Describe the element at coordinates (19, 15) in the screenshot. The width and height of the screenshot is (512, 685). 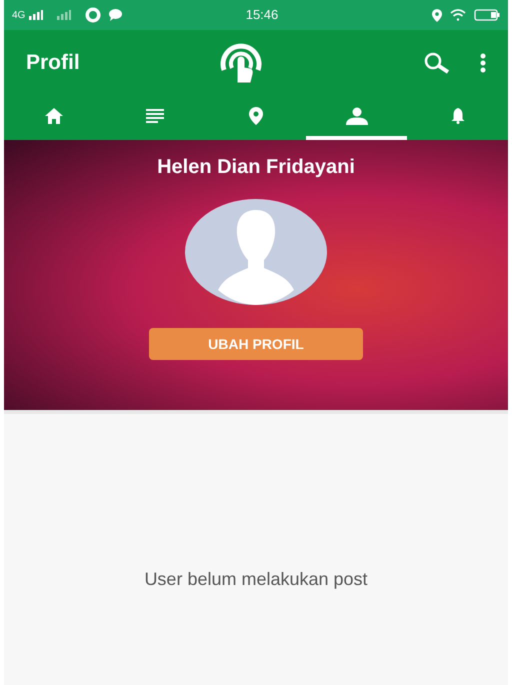
I see `network-type: 4G` at that location.